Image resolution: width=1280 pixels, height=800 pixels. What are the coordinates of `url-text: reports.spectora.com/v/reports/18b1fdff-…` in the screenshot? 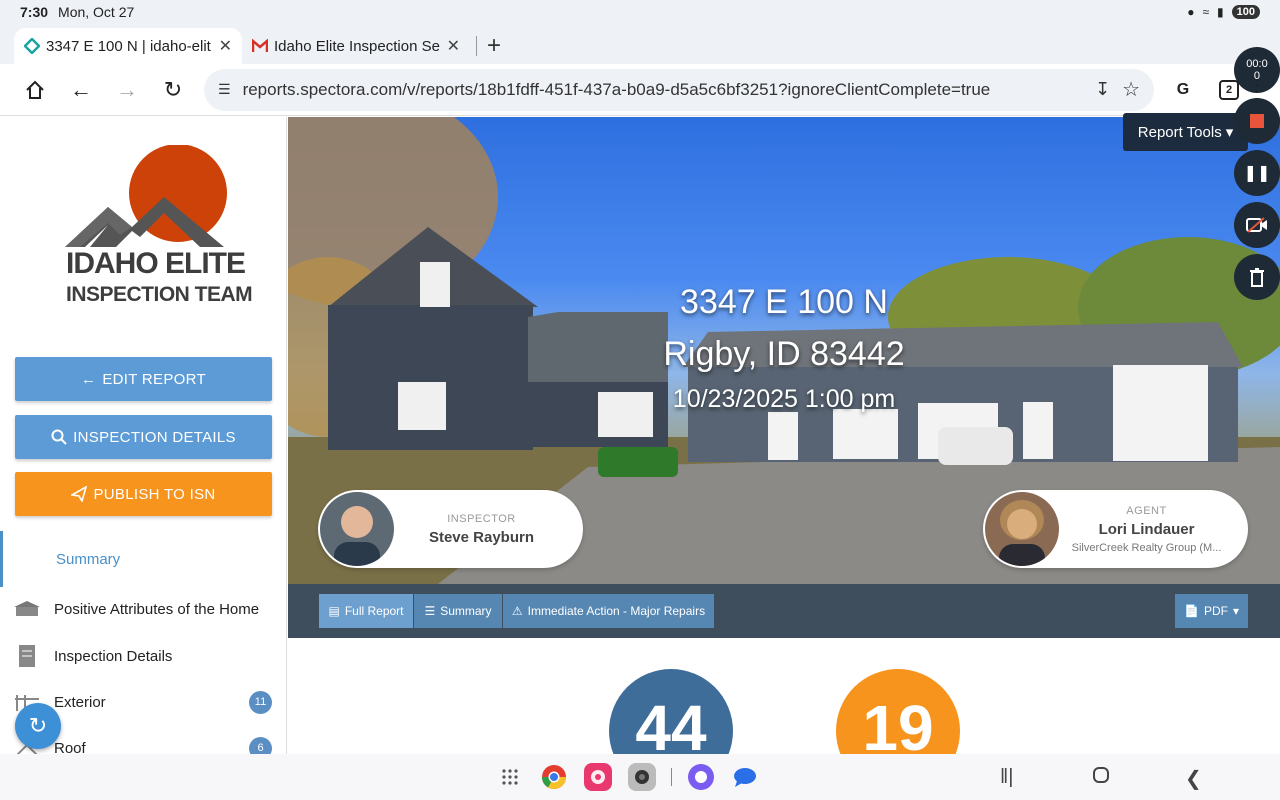 It's located at (616, 89).